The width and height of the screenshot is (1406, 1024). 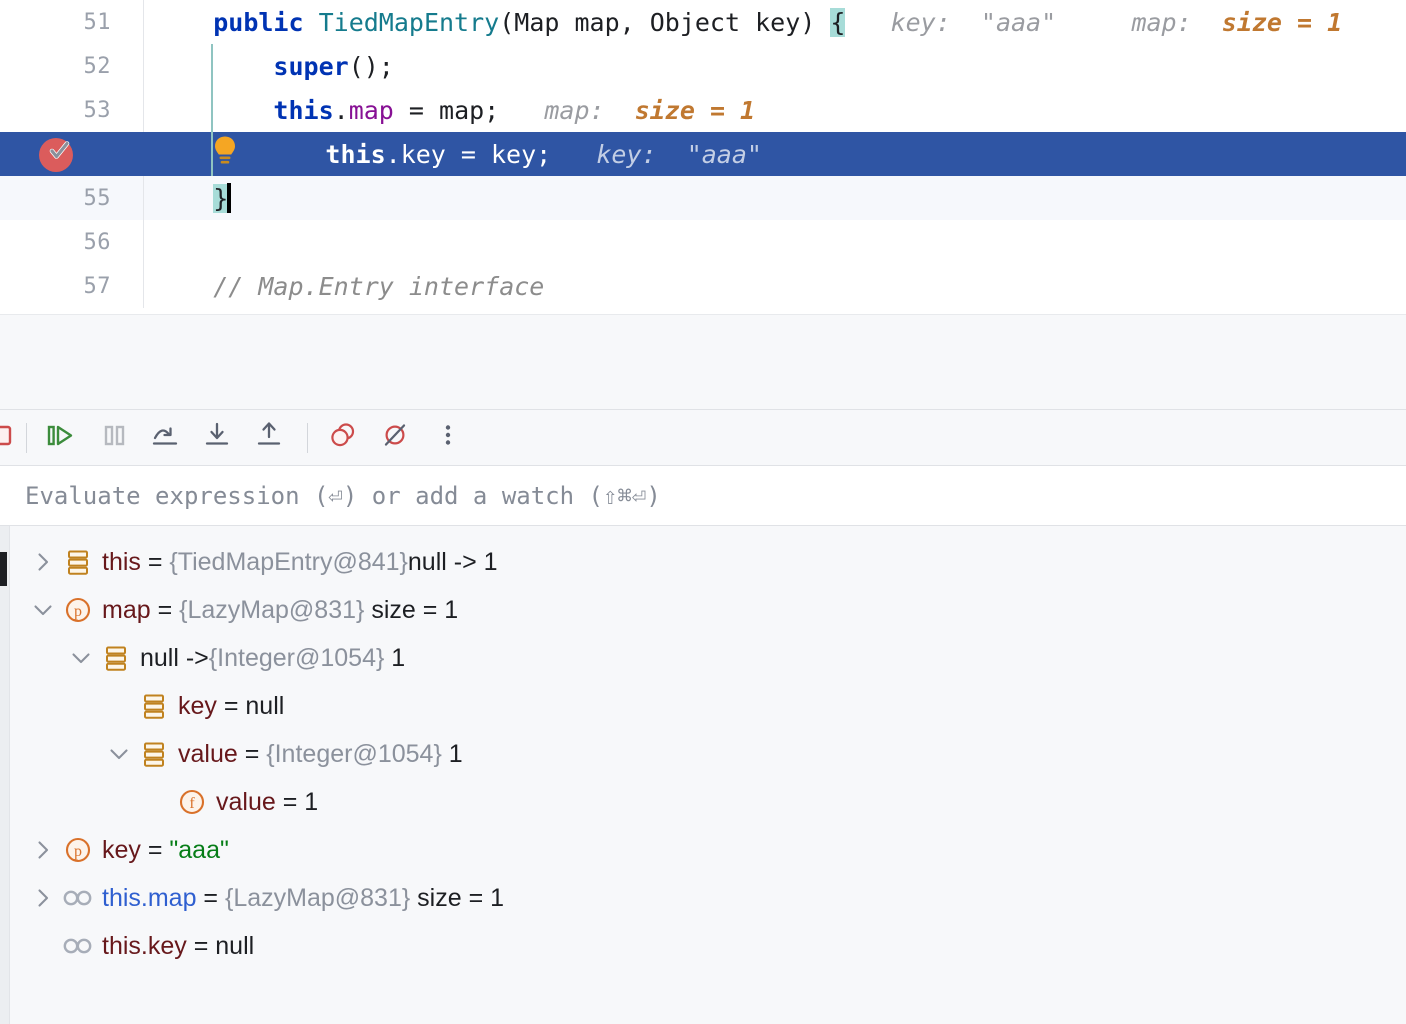 I want to click on text-caret, so click(x=229, y=198).